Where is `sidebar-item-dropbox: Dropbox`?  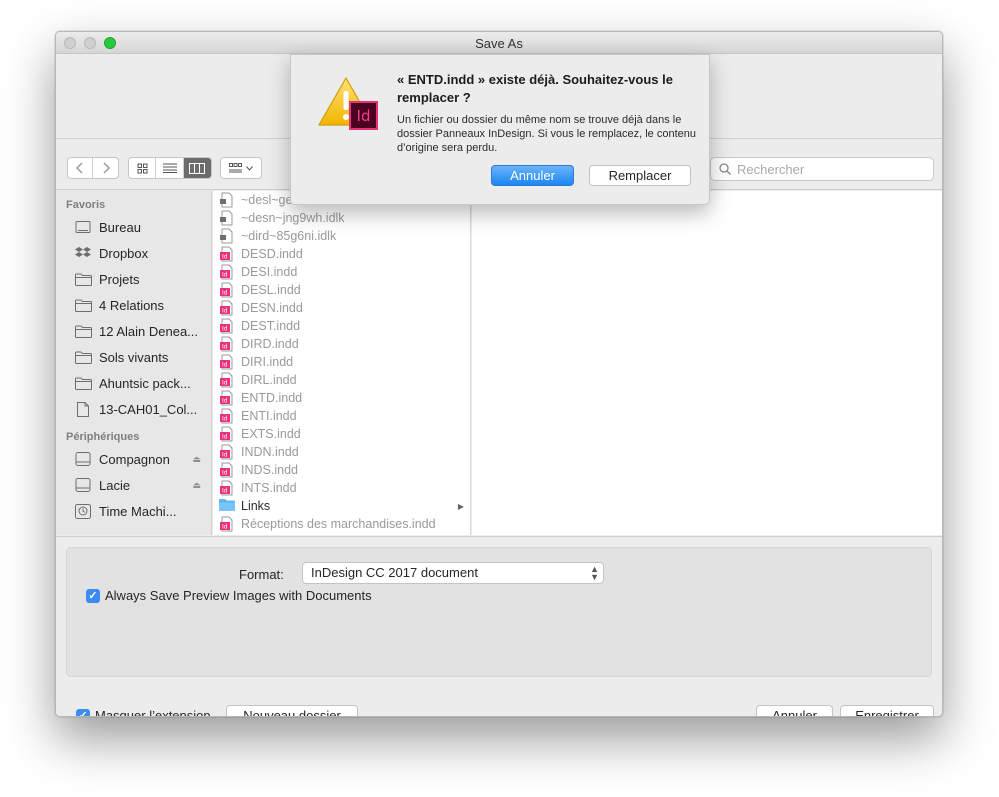 sidebar-item-dropbox: Dropbox is located at coordinates (133, 253).